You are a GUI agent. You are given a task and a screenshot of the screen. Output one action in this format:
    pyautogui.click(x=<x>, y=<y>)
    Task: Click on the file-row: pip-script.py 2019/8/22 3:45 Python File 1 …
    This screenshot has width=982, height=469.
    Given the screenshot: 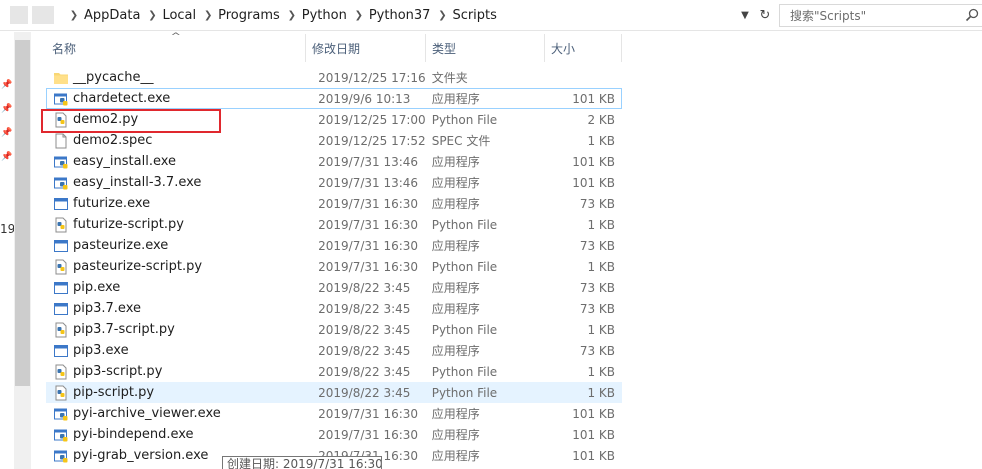 What is the action you would take?
    pyautogui.click(x=334, y=392)
    